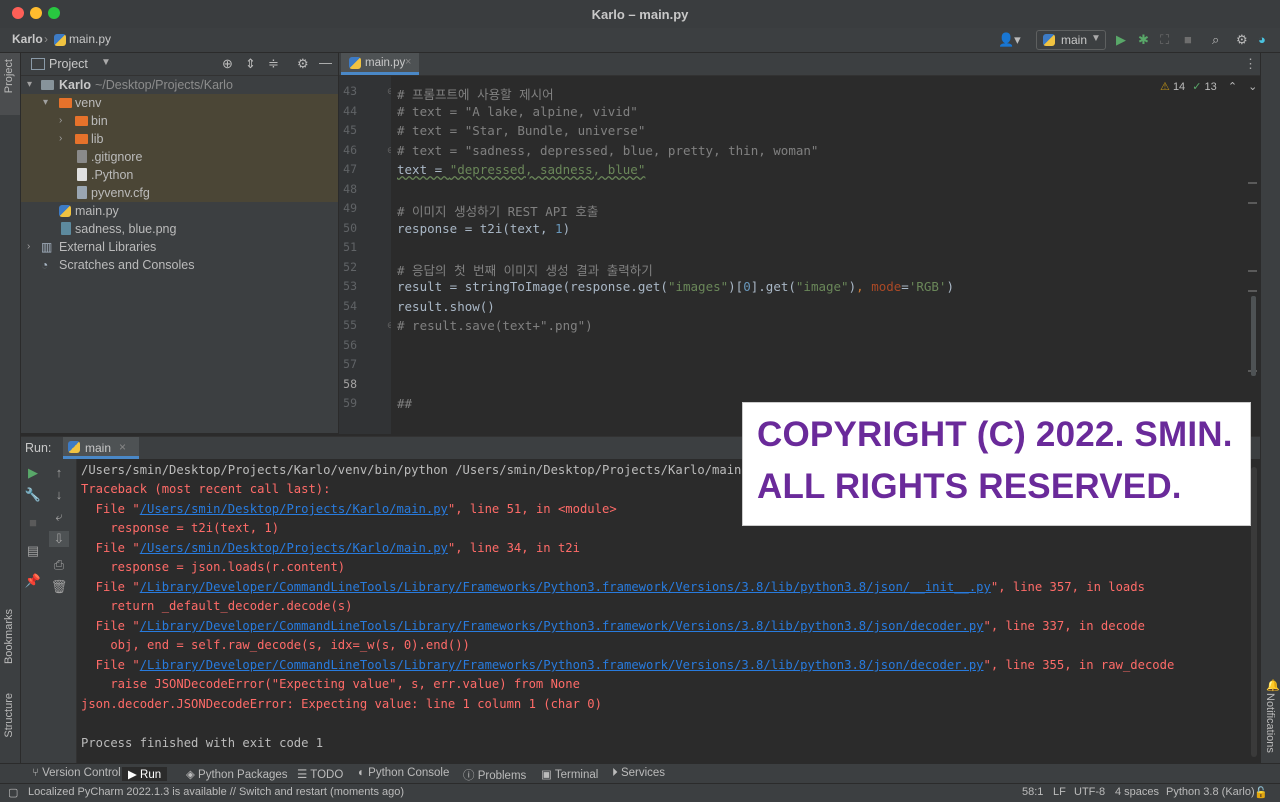 The height and width of the screenshot is (802, 1280). I want to click on tab-terminal: ▣ Terminal, so click(569, 774).